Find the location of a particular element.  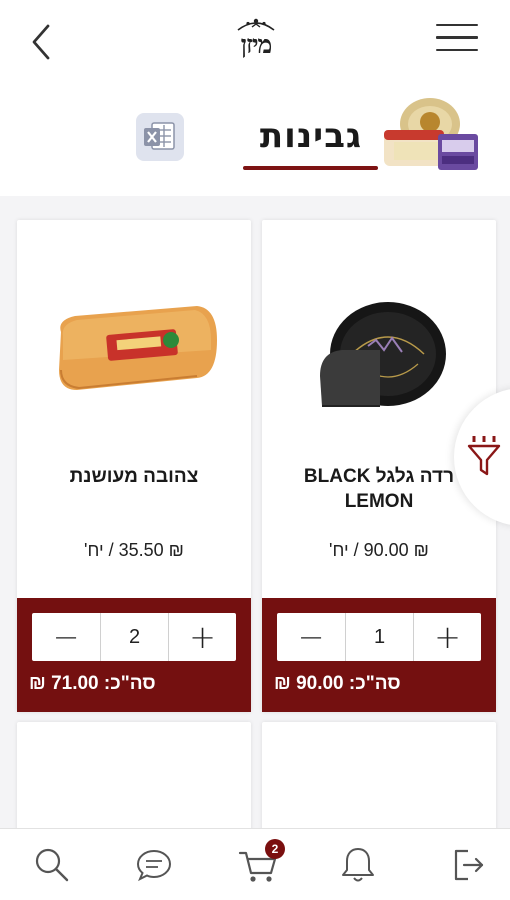

quantity-value: 1 is located at coordinates (379, 637).